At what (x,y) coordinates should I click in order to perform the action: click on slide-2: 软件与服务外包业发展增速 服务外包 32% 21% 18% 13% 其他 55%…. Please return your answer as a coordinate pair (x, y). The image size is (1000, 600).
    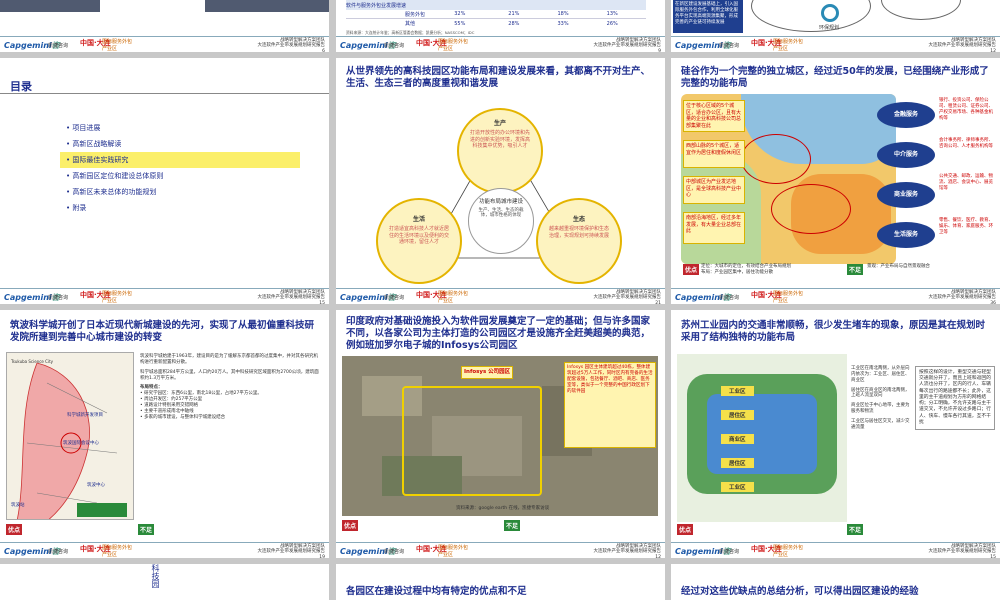
    Looking at the image, I should click on (500, 26).